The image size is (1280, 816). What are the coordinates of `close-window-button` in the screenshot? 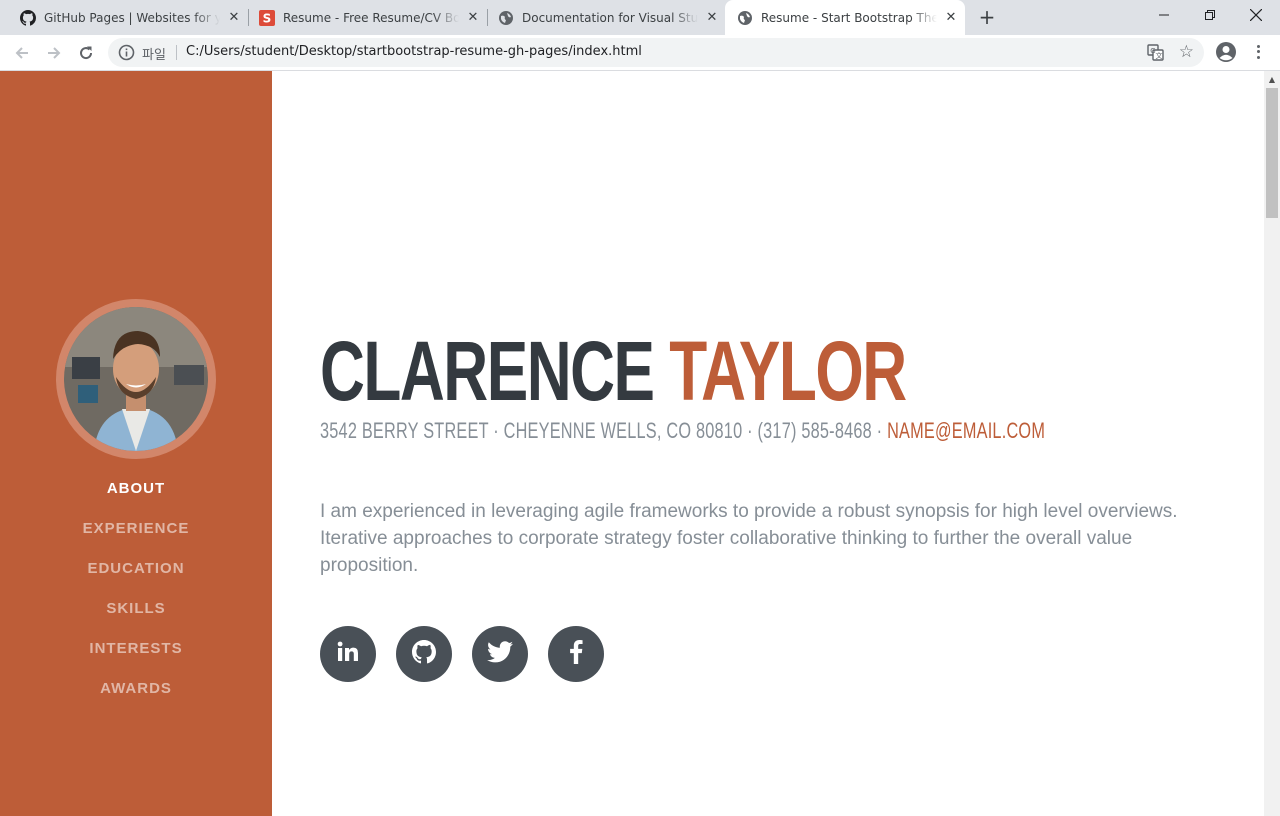 It's located at (1256, 15).